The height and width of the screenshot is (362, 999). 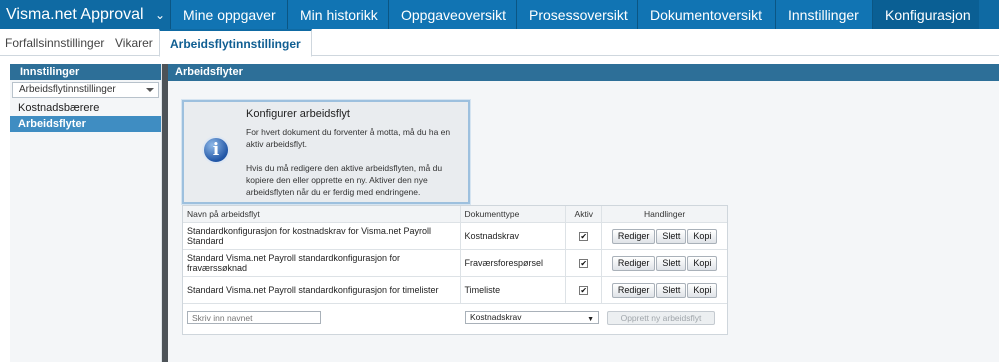 I want to click on sidebar-header: Innstilinger, so click(x=85, y=72).